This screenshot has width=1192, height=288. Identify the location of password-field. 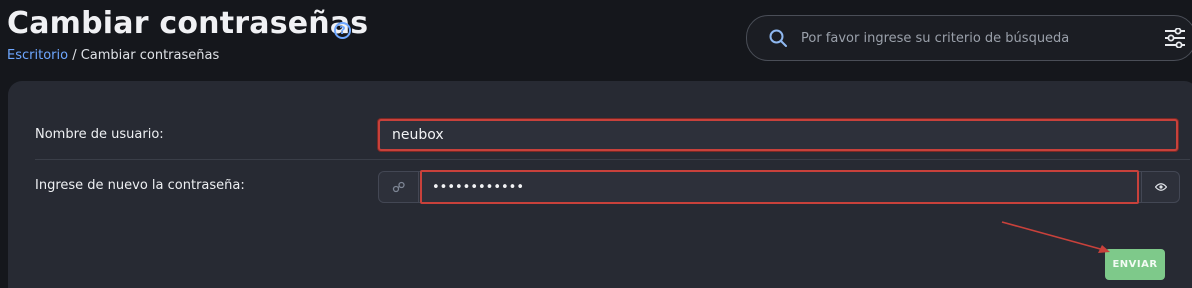
(779, 187).